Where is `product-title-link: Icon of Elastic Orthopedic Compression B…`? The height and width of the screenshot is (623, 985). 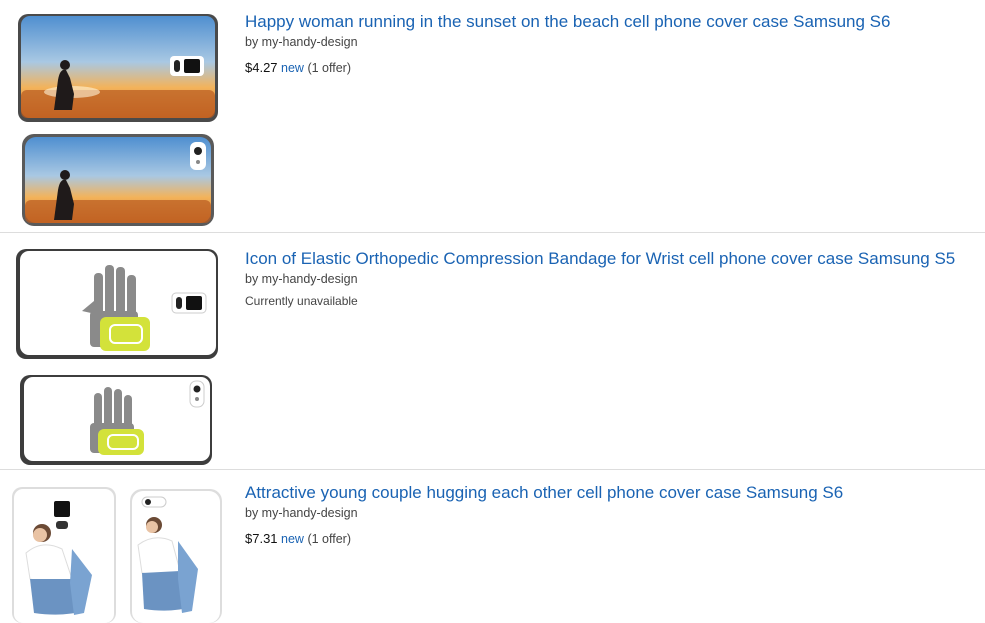 product-title-link: Icon of Elastic Orthopedic Compression B… is located at coordinates (600, 259).